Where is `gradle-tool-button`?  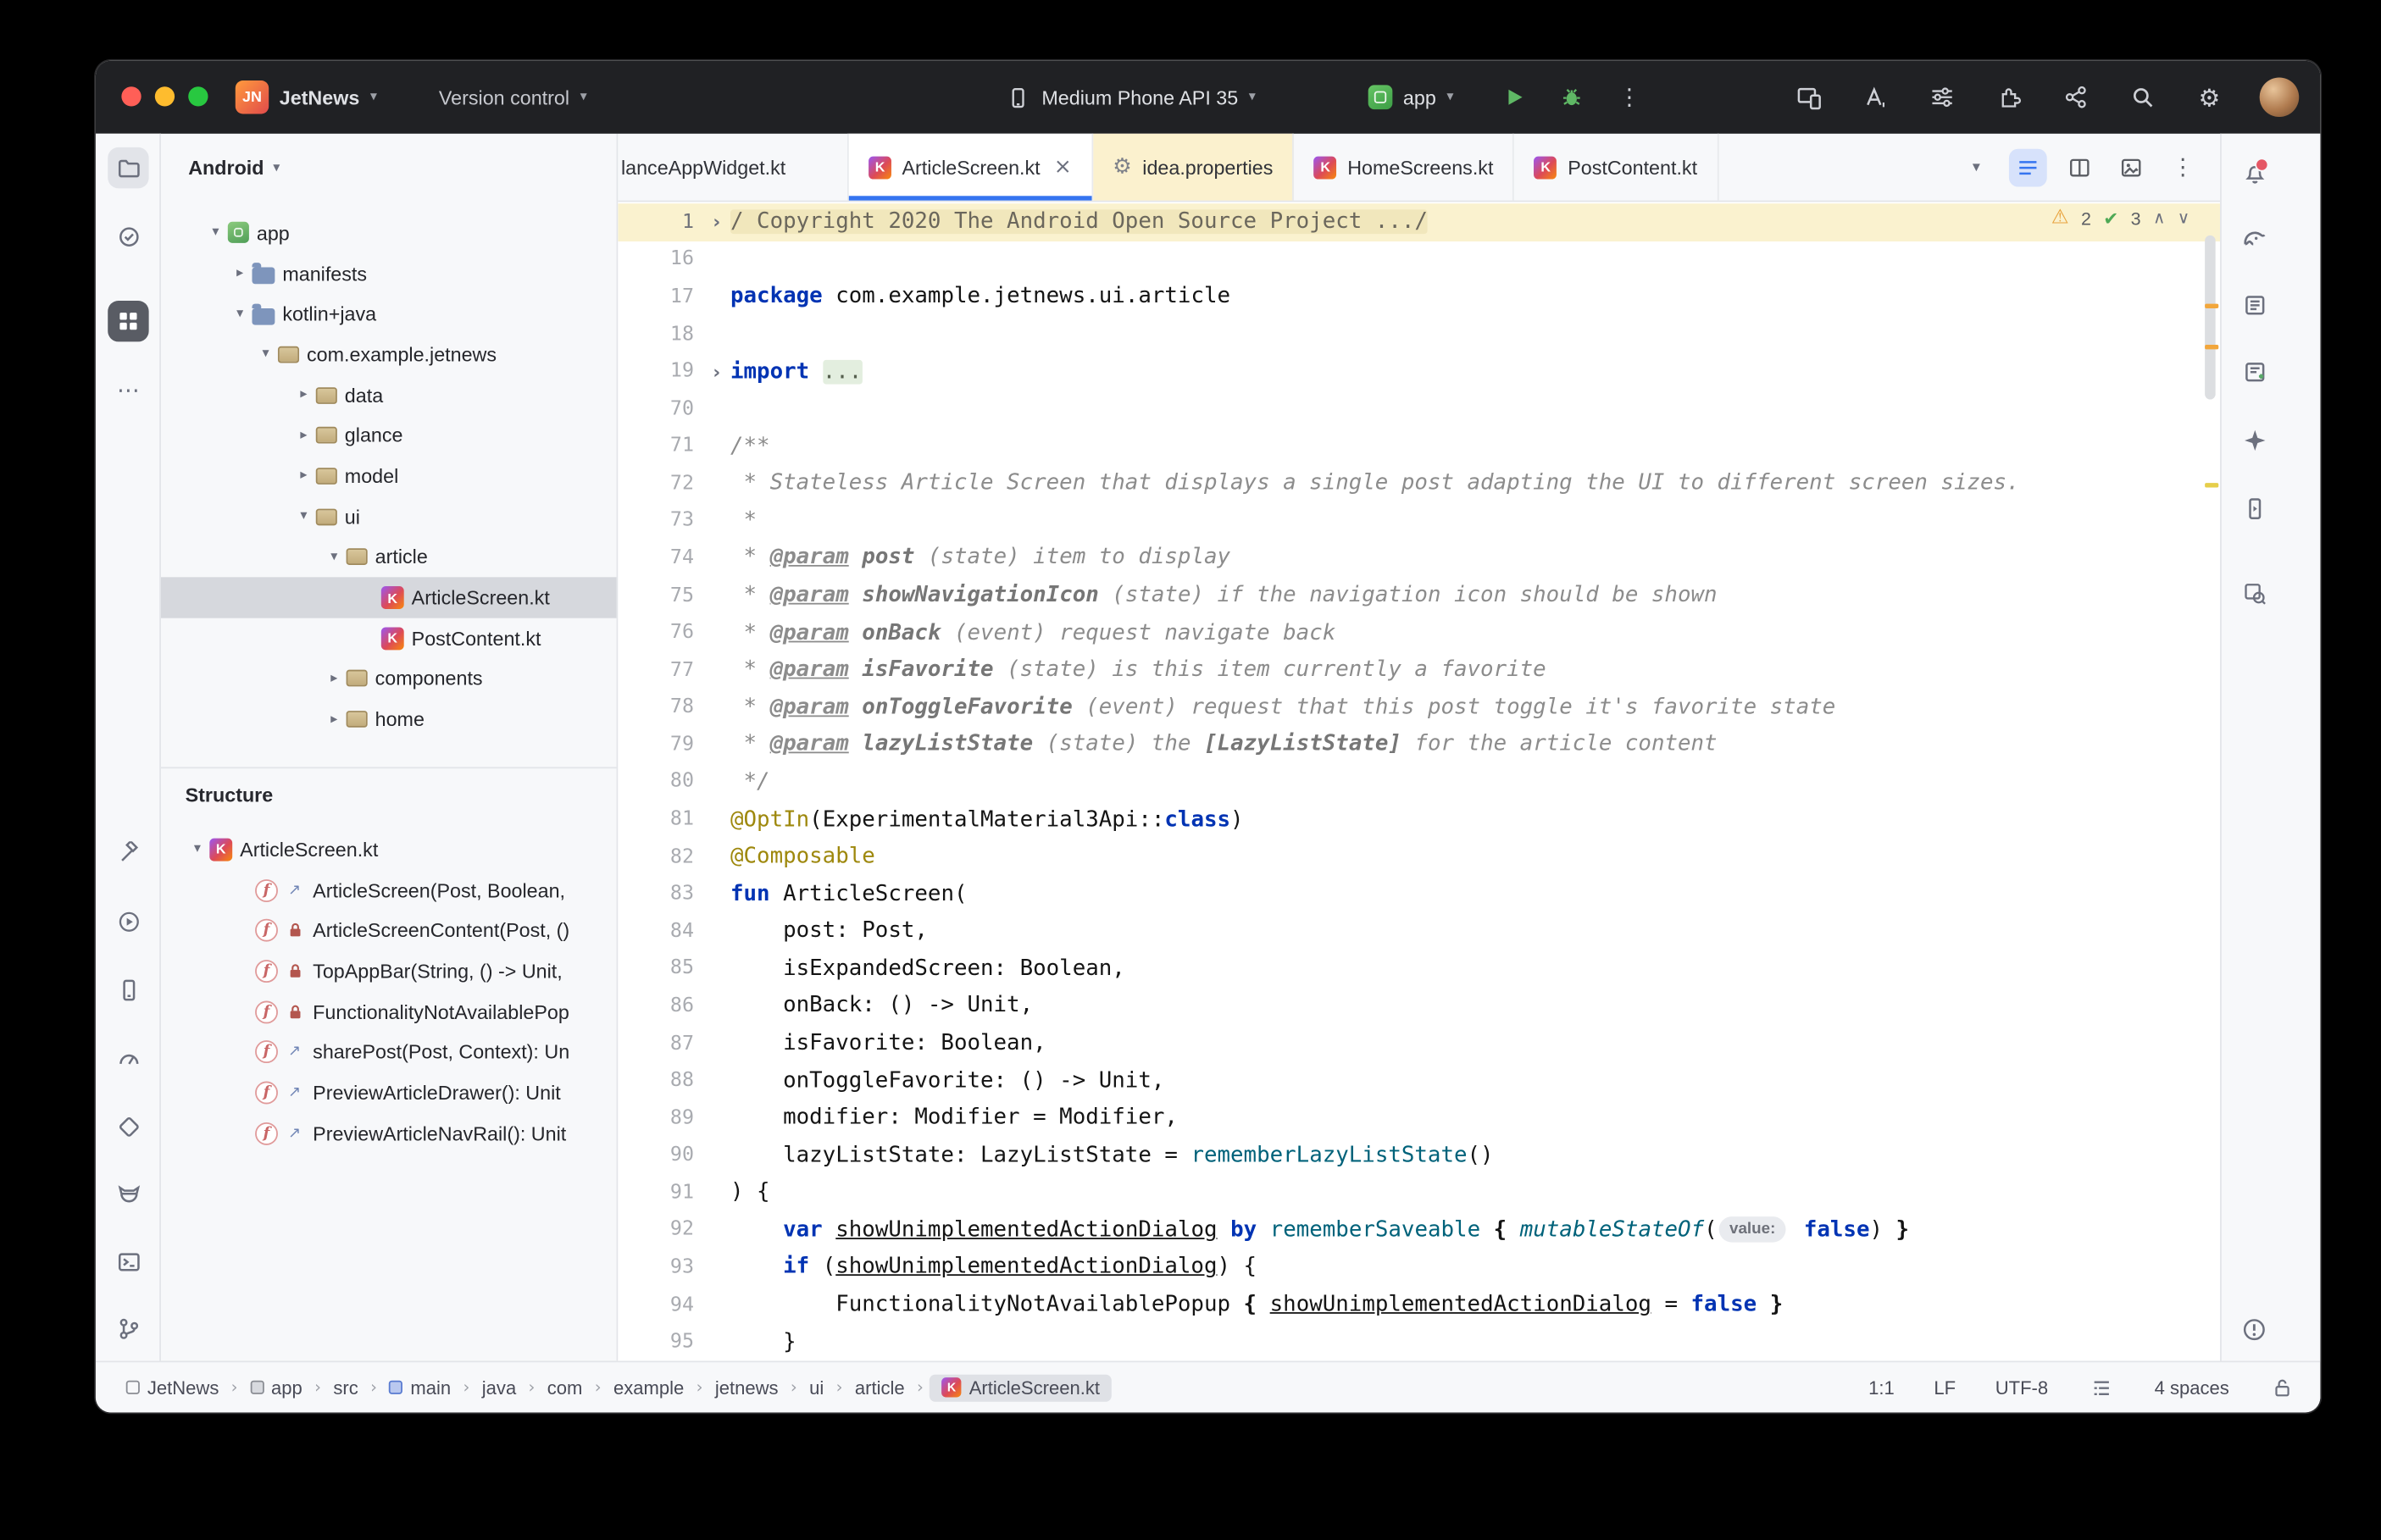
gradle-tool-button is located at coordinates (2254, 237).